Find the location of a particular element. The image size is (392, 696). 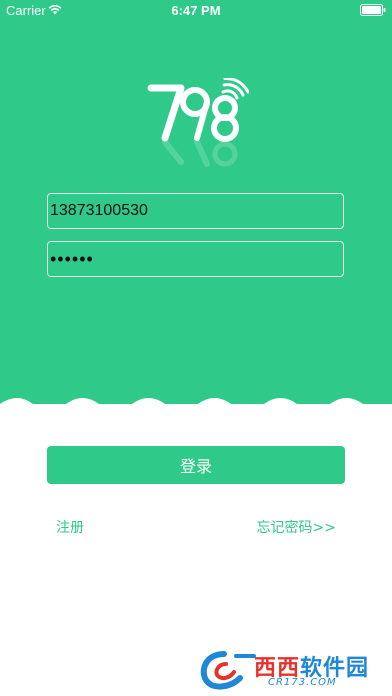

status-bar: Carrier 6:47 PM is located at coordinates (196, 10).